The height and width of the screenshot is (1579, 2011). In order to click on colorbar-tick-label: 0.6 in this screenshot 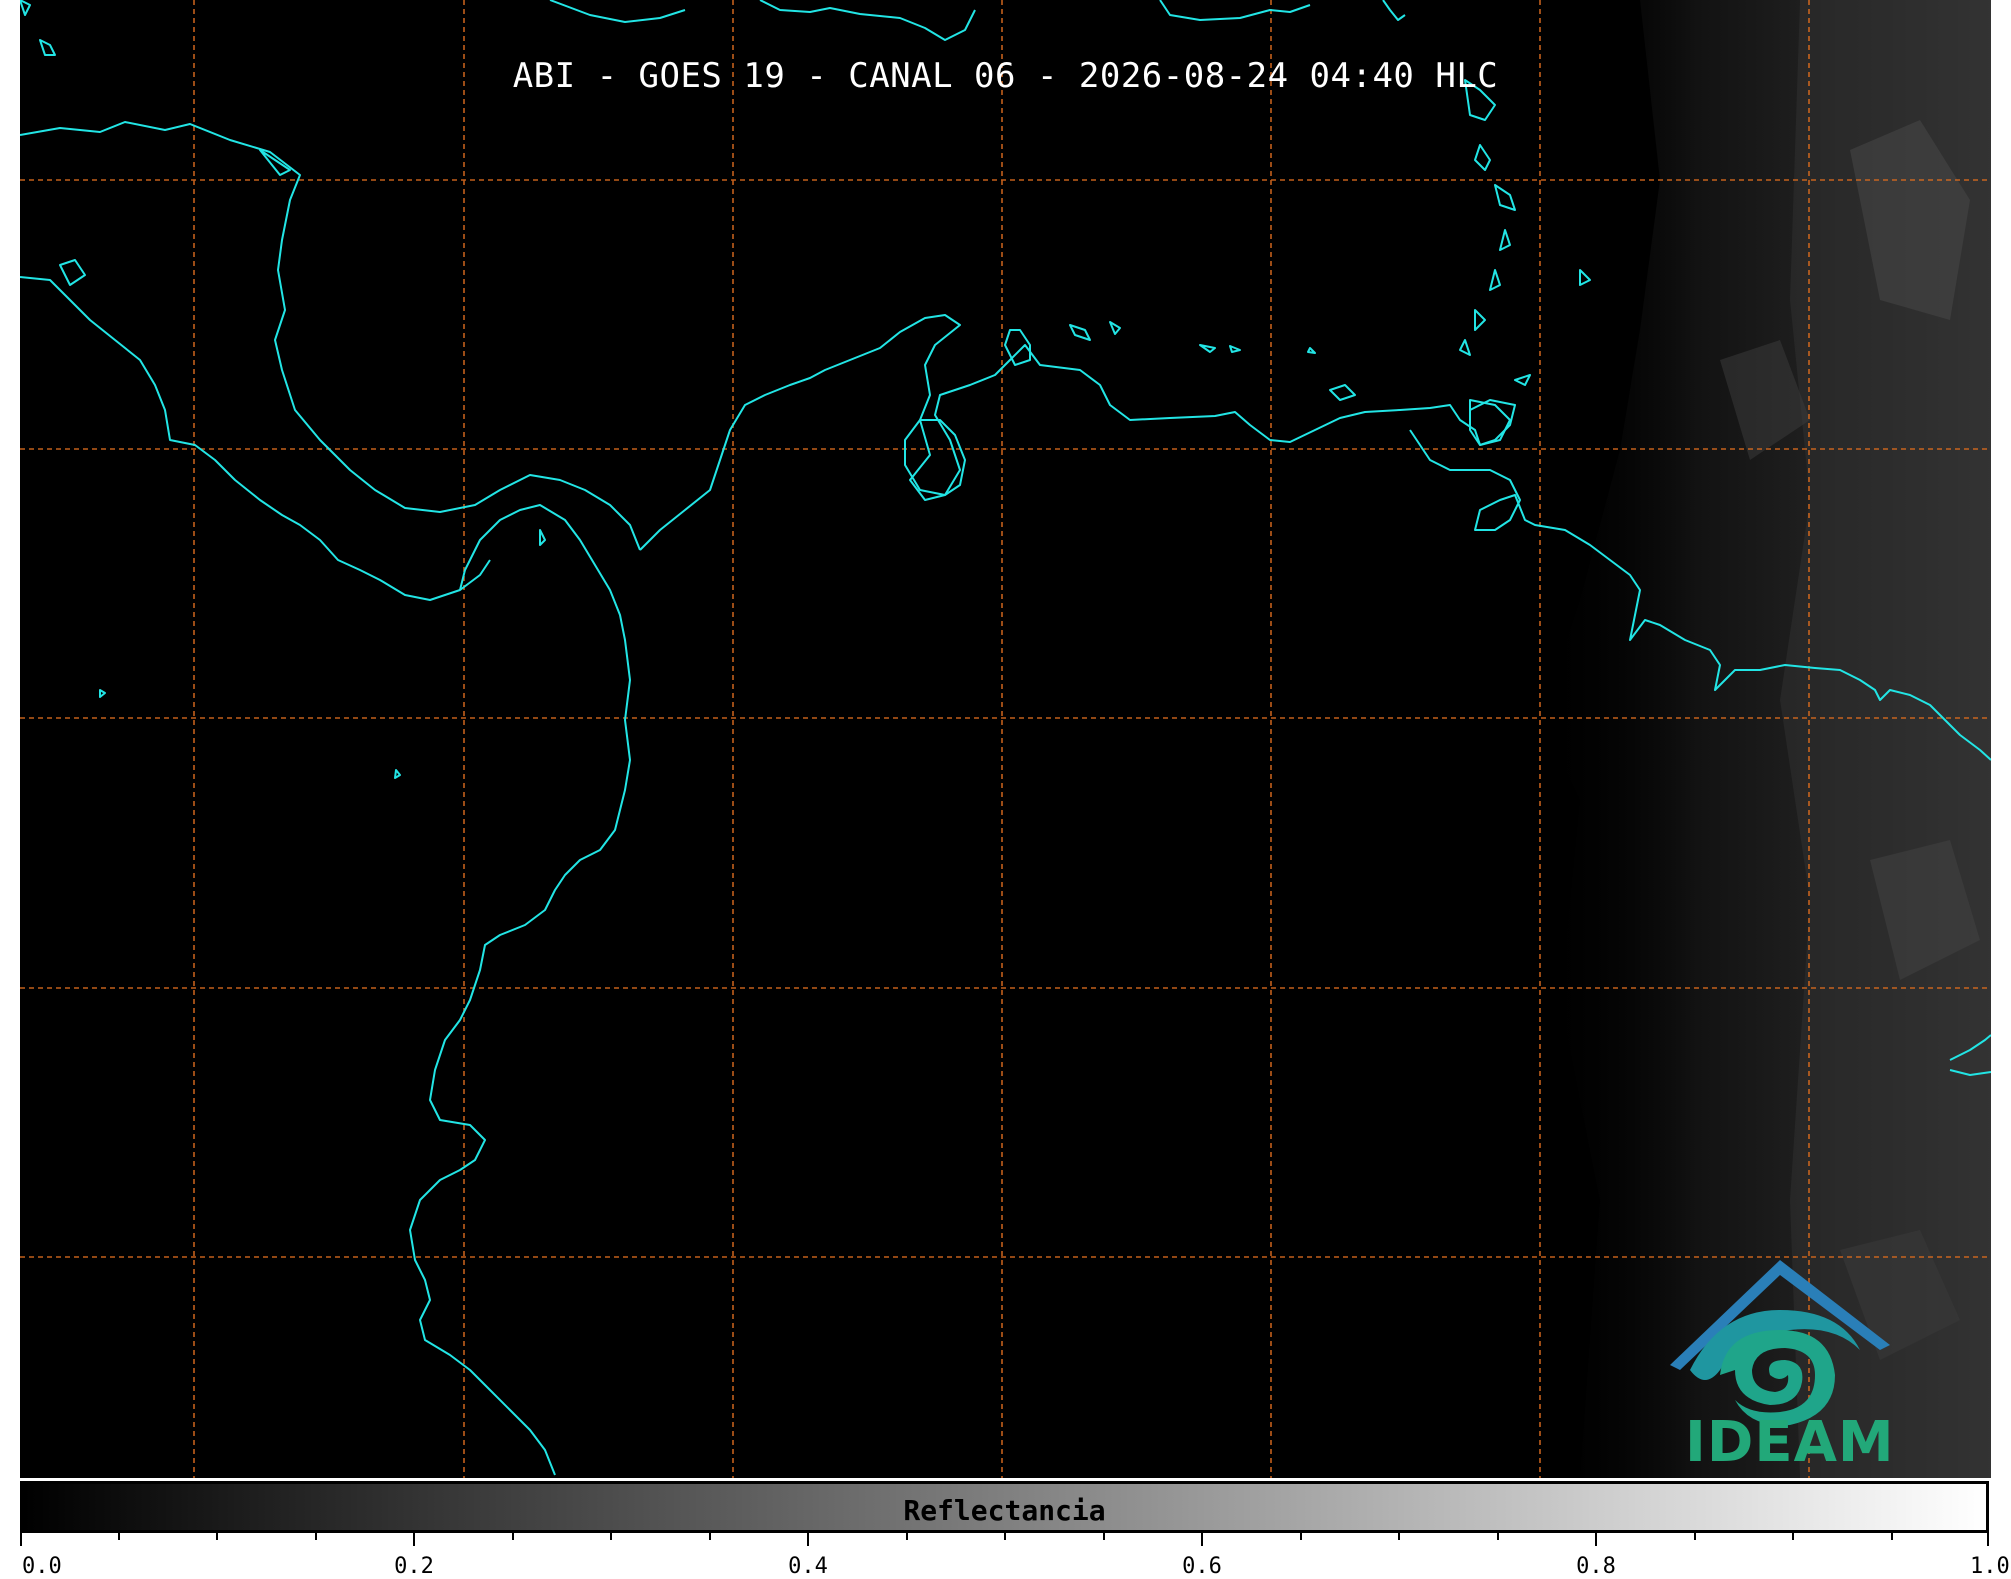, I will do `click(1202, 1566)`.